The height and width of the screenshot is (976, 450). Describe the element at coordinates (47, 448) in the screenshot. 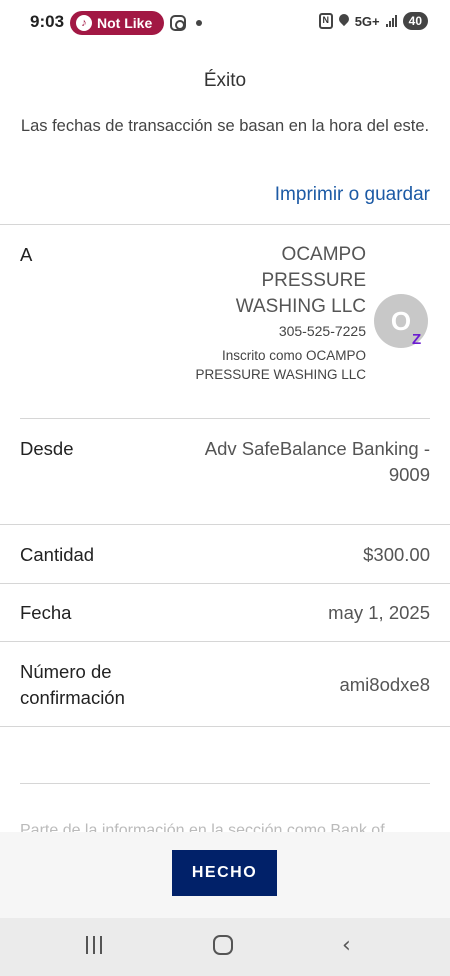

I see `from-label: Desde` at that location.